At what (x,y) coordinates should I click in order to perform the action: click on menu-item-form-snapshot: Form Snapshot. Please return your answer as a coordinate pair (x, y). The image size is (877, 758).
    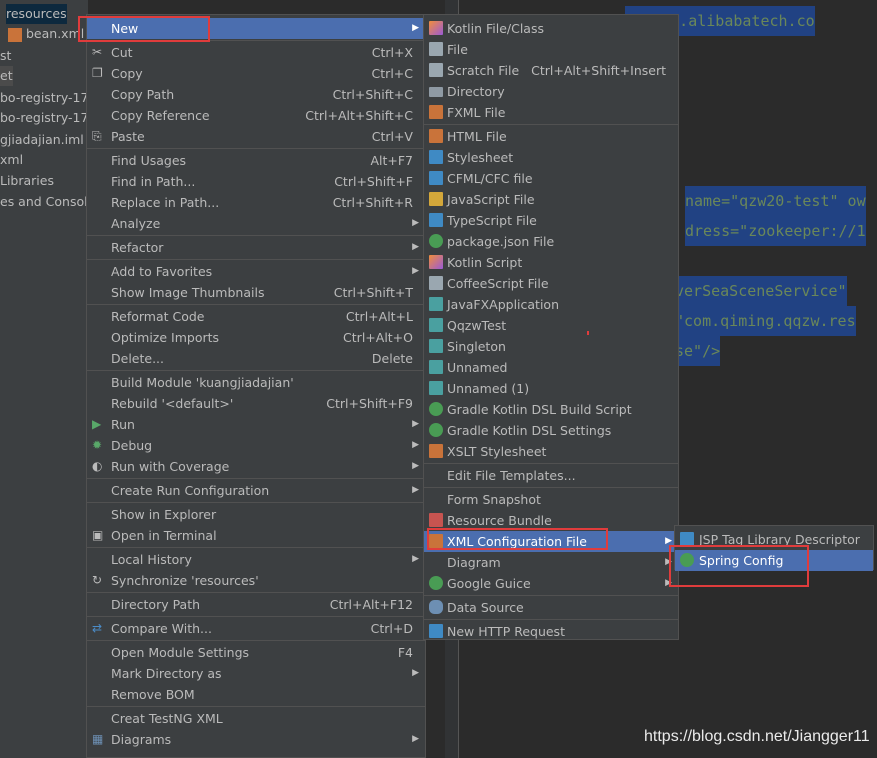
    Looking at the image, I should click on (551, 499).